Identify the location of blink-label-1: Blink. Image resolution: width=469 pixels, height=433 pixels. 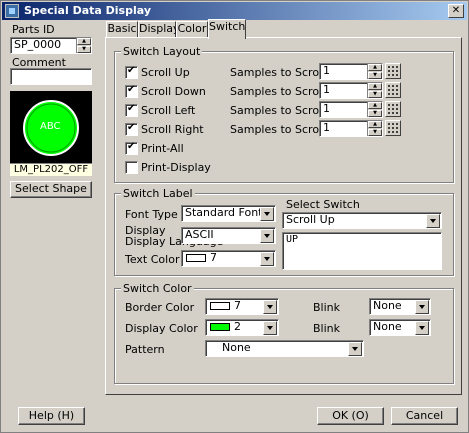
(327, 307).